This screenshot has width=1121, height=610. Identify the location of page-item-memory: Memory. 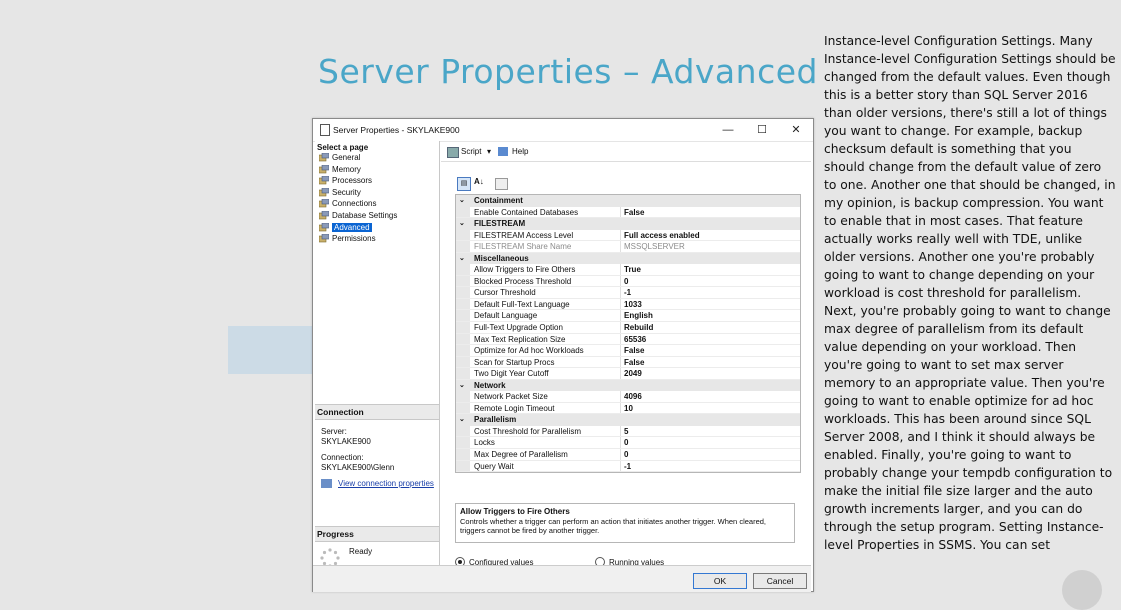
(377, 170).